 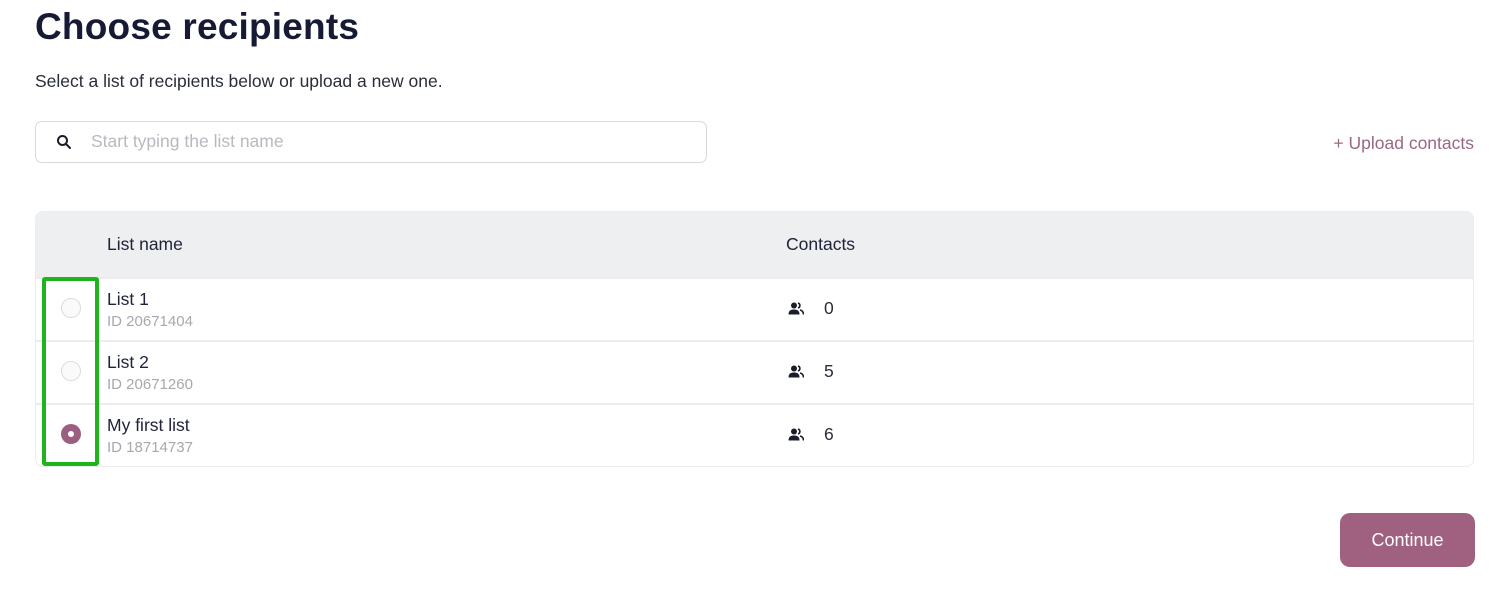 What do you see at coordinates (821, 244) in the screenshot?
I see `column-header-contacts: Contacts` at bounding box center [821, 244].